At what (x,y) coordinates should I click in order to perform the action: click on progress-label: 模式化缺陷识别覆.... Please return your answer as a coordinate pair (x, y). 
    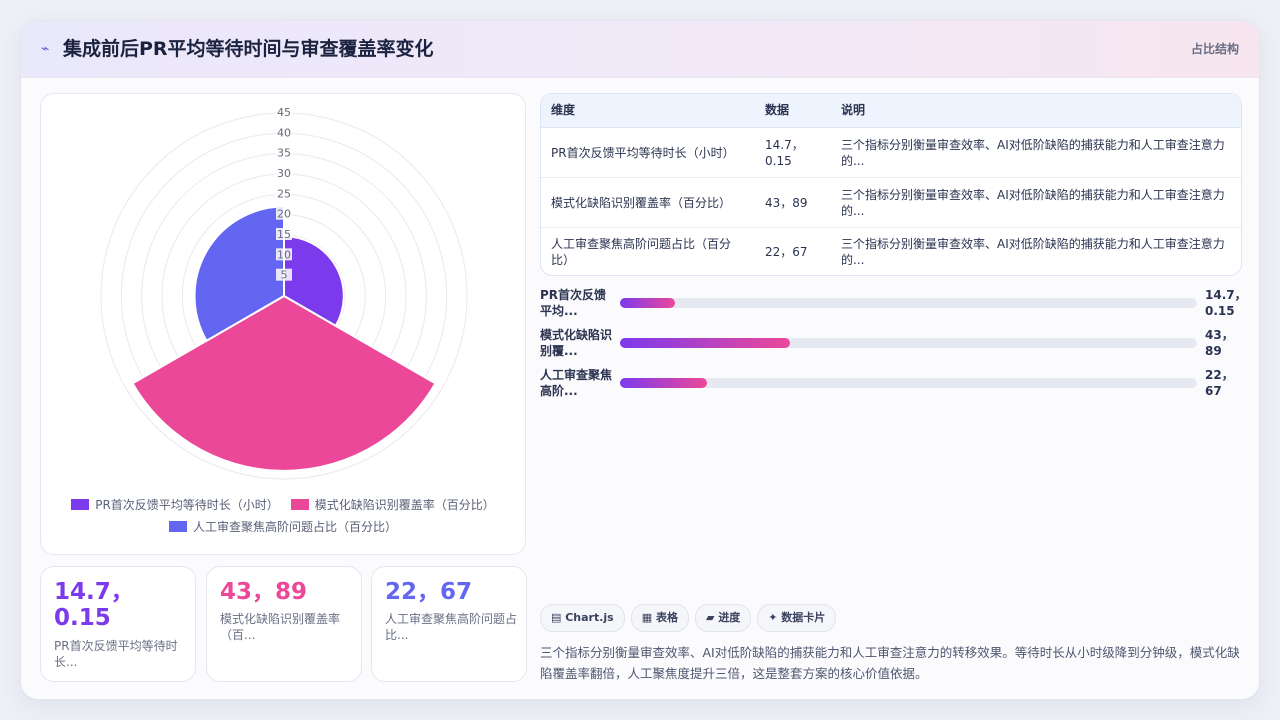
    Looking at the image, I should click on (576, 343).